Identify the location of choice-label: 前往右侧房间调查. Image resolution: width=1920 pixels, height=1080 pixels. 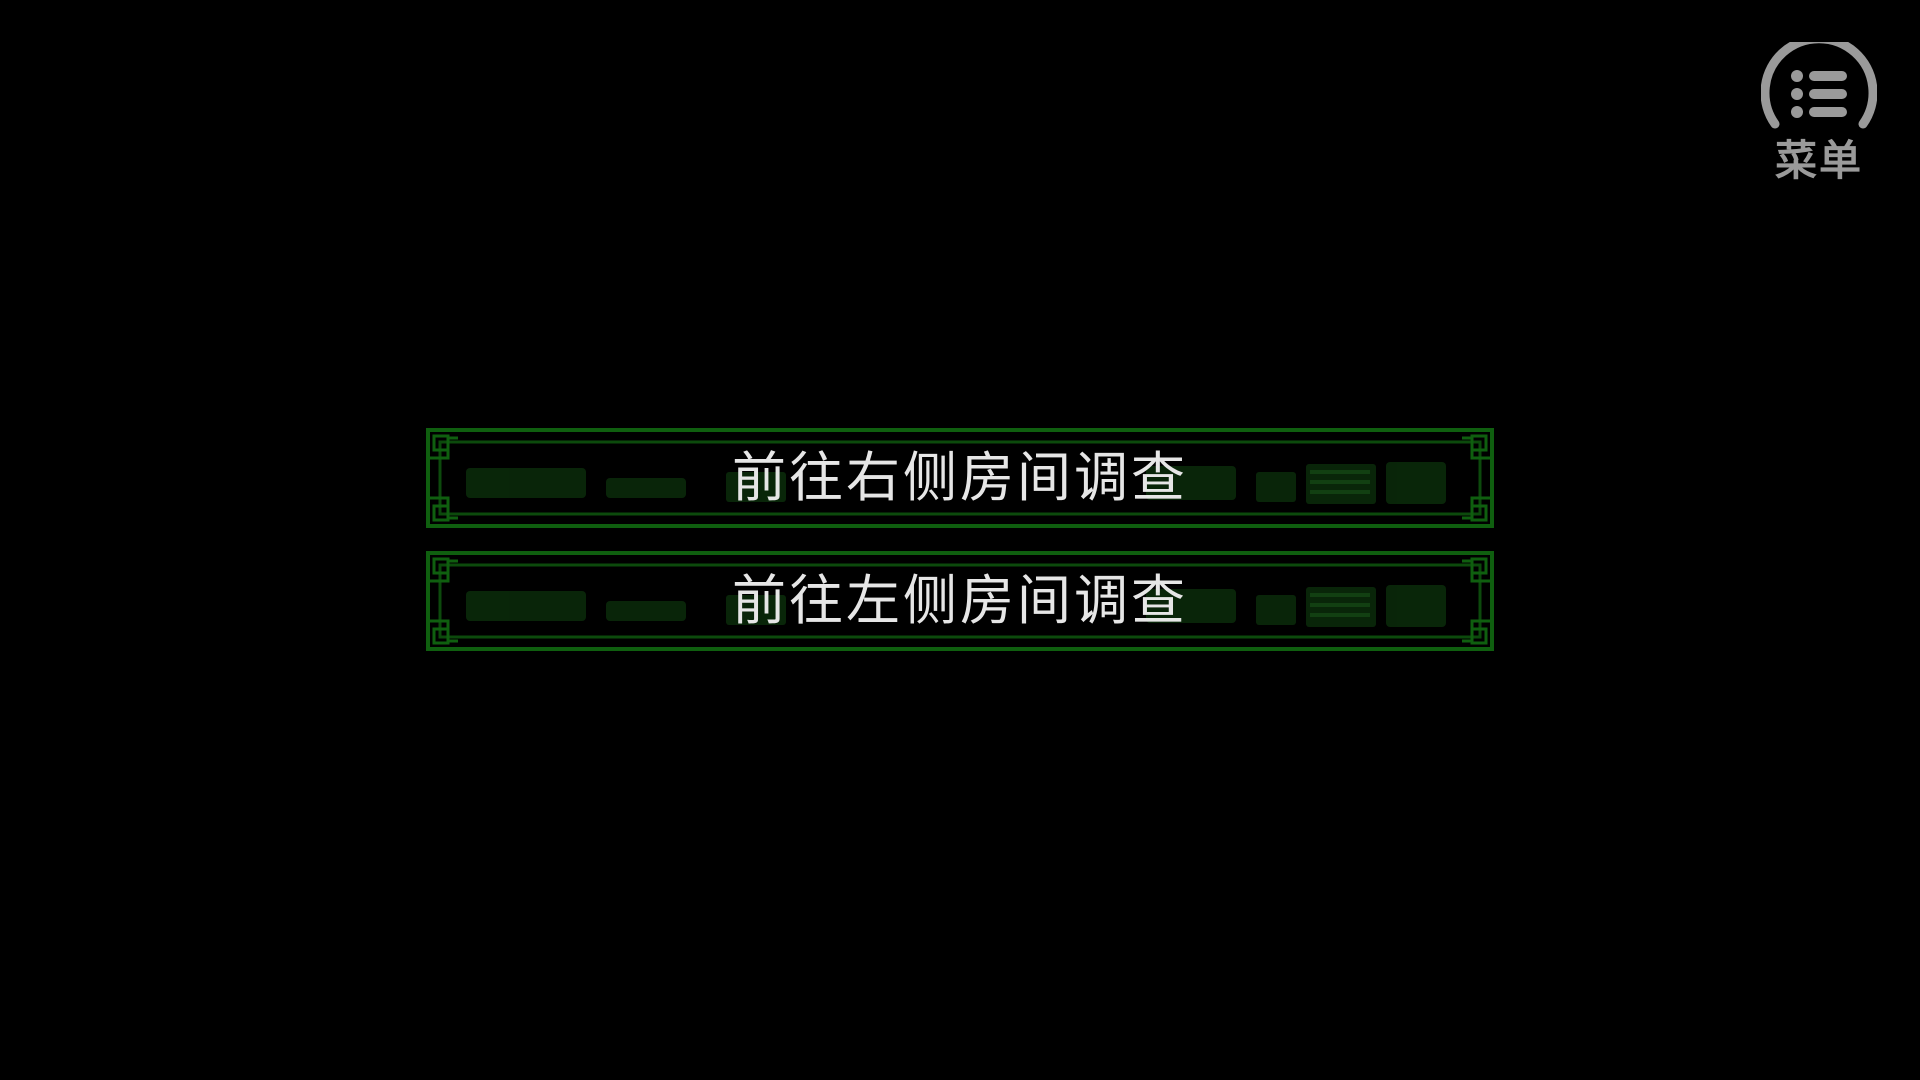
(960, 477).